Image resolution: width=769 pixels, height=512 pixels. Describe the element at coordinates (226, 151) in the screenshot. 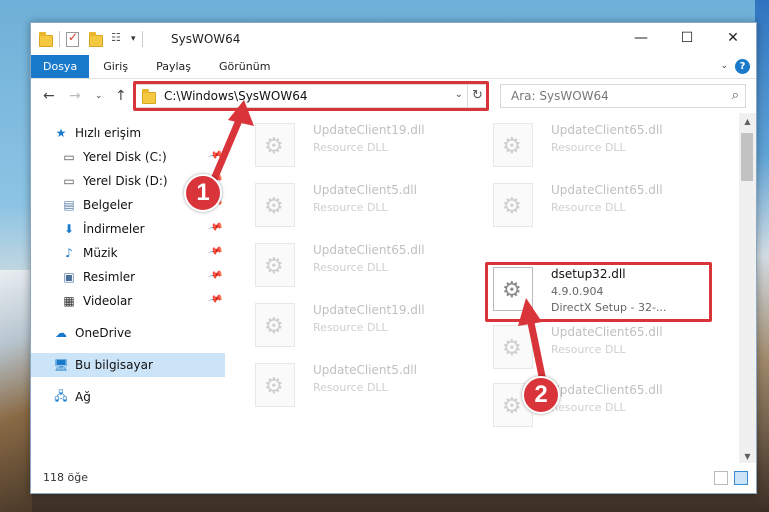

I see `arrow-to-address` at that location.